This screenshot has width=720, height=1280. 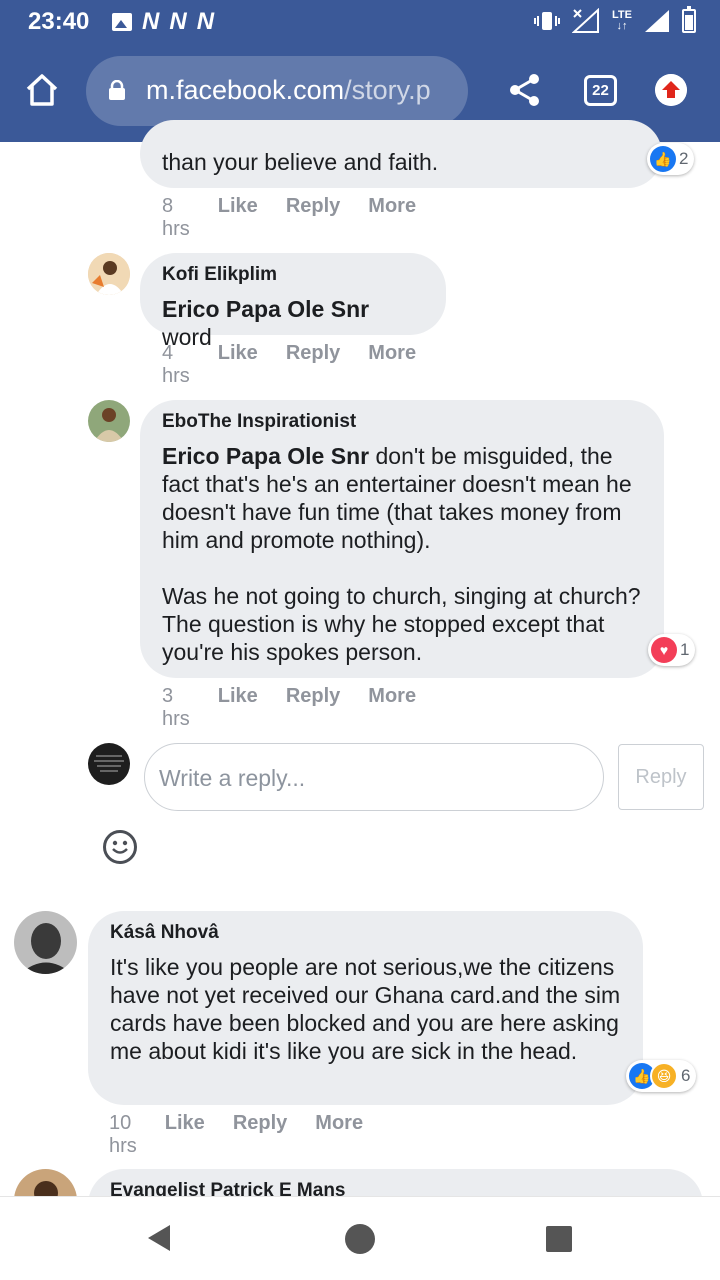 I want to click on status-time: 23:40, so click(x=59, y=21).